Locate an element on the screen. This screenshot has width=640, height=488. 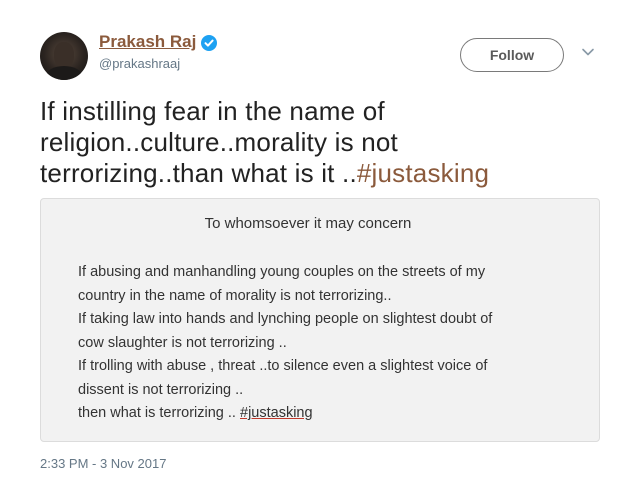
avatar is located at coordinates (64, 56).